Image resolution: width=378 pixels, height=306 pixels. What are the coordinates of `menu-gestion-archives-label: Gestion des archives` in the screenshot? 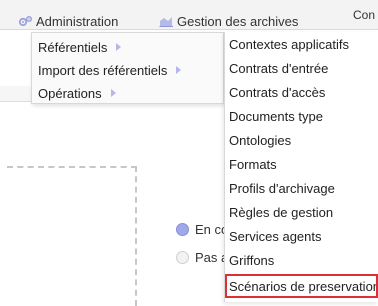 It's located at (238, 21).